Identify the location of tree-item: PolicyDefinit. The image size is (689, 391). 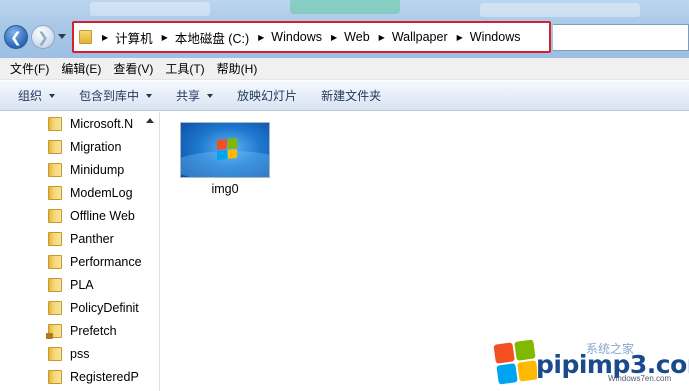
(95, 307).